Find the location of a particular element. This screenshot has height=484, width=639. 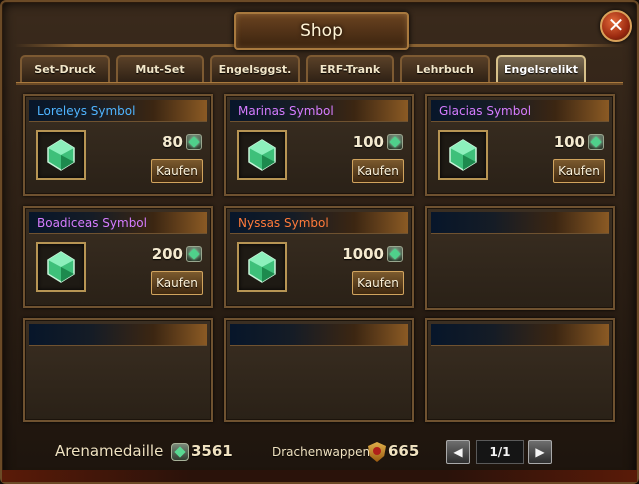

tab-engelsrelikt: Engelsrelikt is located at coordinates (541, 68).